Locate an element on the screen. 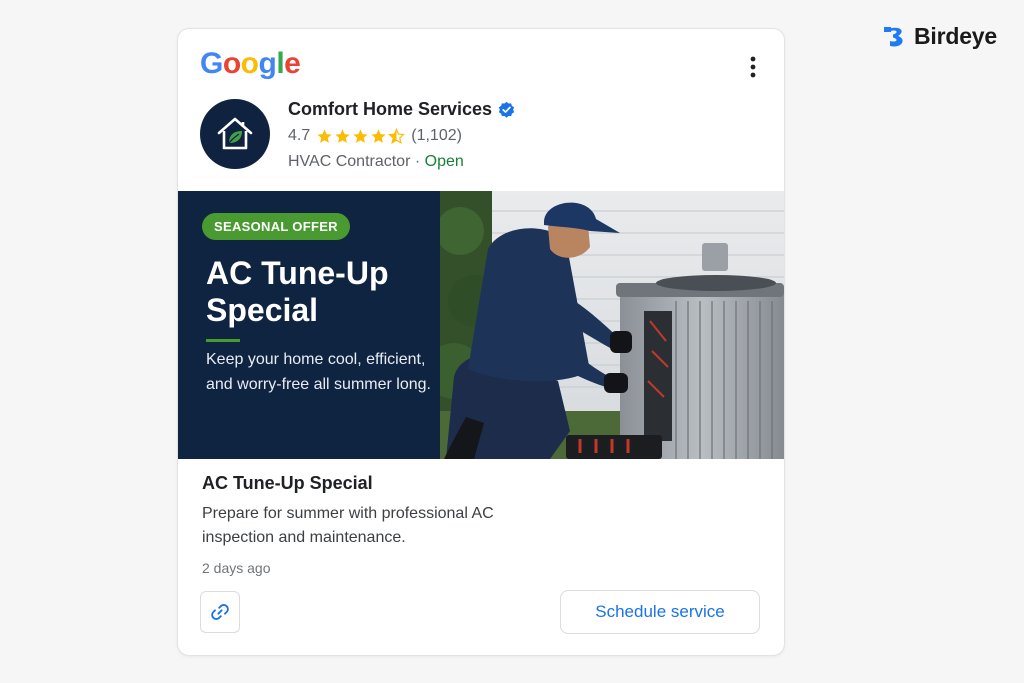 The width and height of the screenshot is (1024, 683). business-name-row: Comfort Home Services is located at coordinates (401, 109).